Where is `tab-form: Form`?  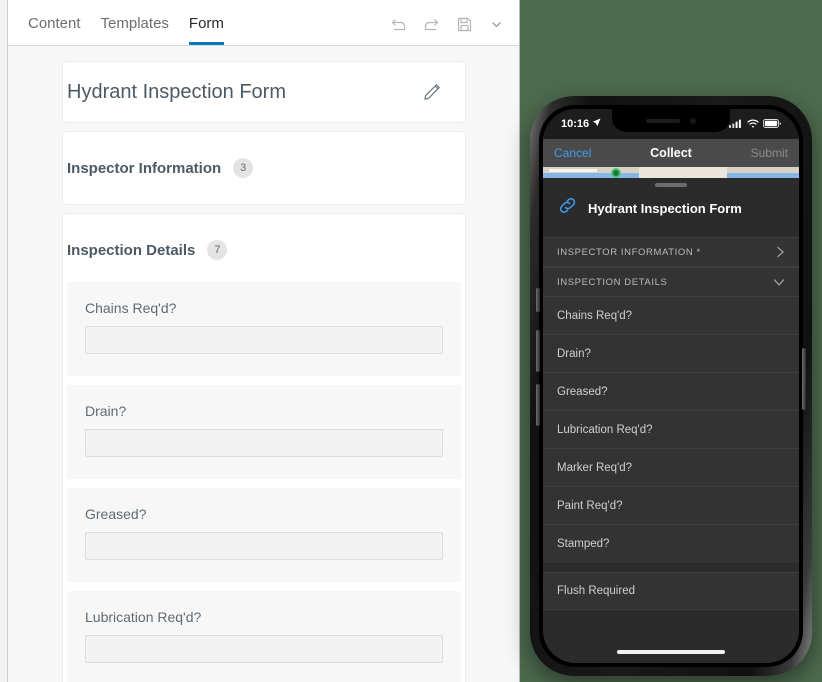
tab-form: Form is located at coordinates (206, 30).